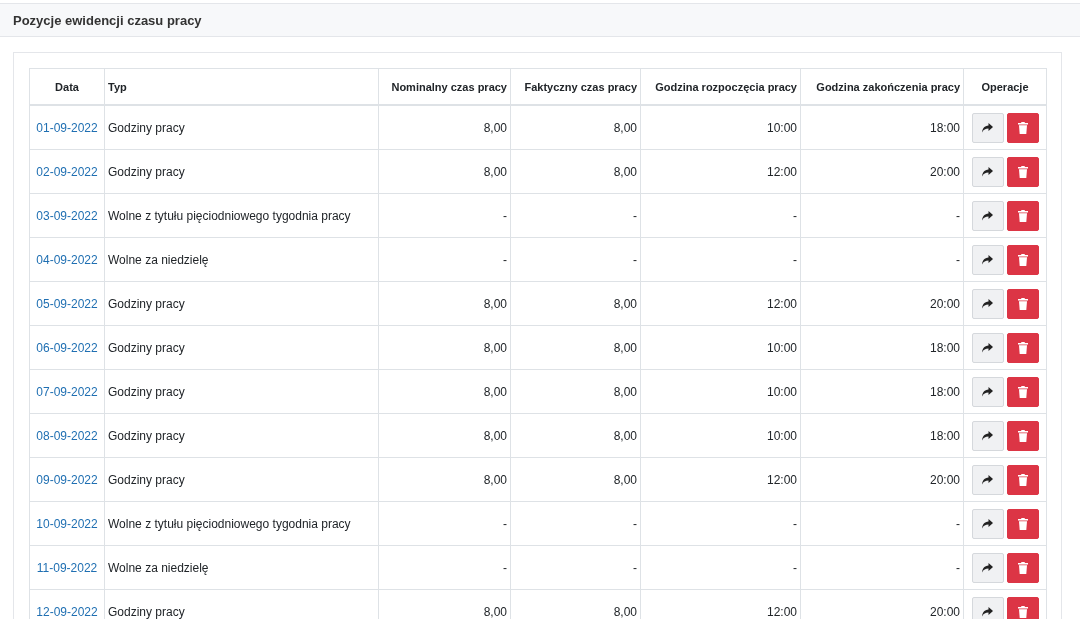  I want to click on date-link: 06-09-2022, so click(67, 347).